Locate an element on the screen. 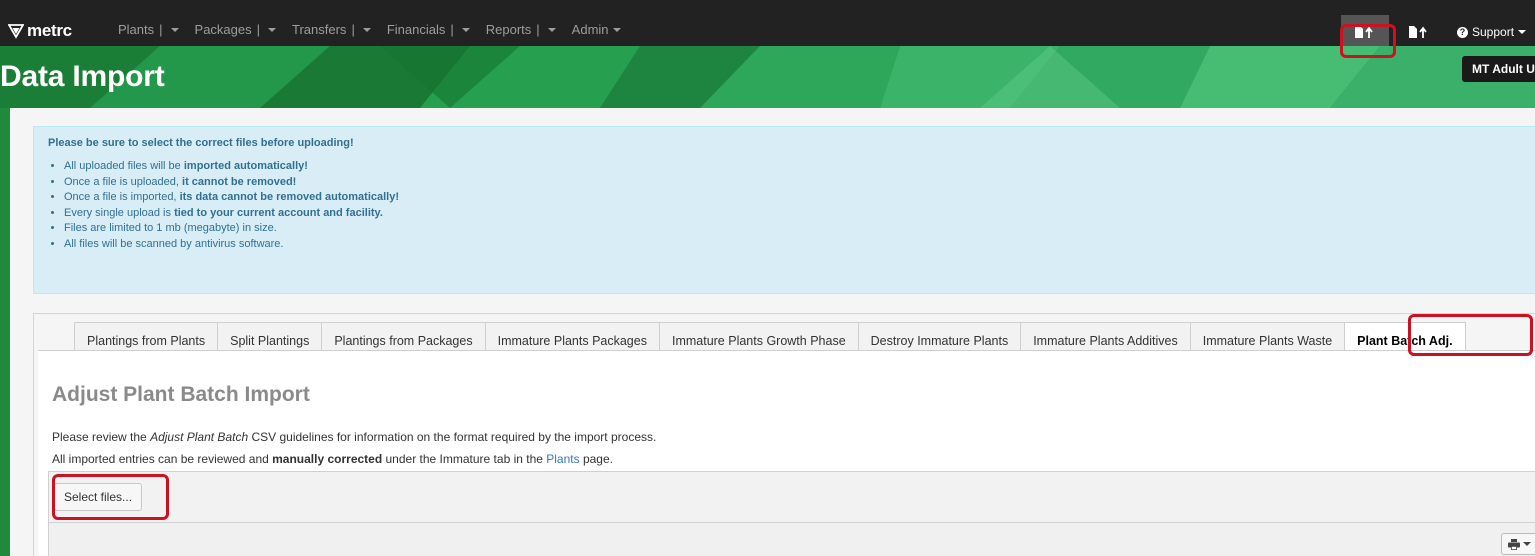 This screenshot has height=556, width=1535. nav-transfers: Transfers | is located at coordinates (331, 29).